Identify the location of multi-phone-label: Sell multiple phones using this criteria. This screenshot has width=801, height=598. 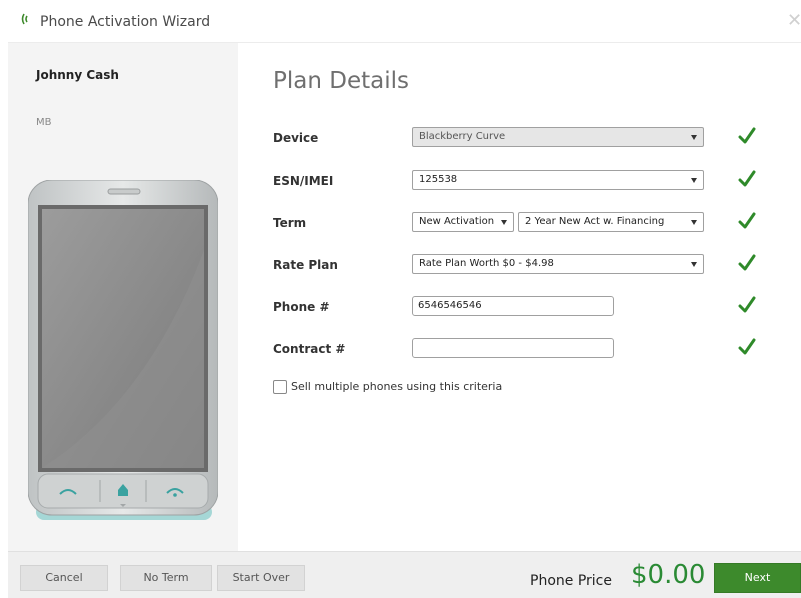
(397, 386).